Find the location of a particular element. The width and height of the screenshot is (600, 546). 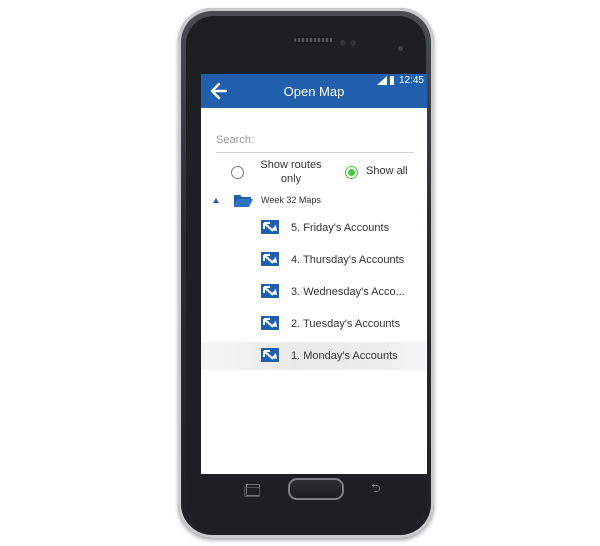

show-routes-only-label: Show routes only is located at coordinates (291, 172).